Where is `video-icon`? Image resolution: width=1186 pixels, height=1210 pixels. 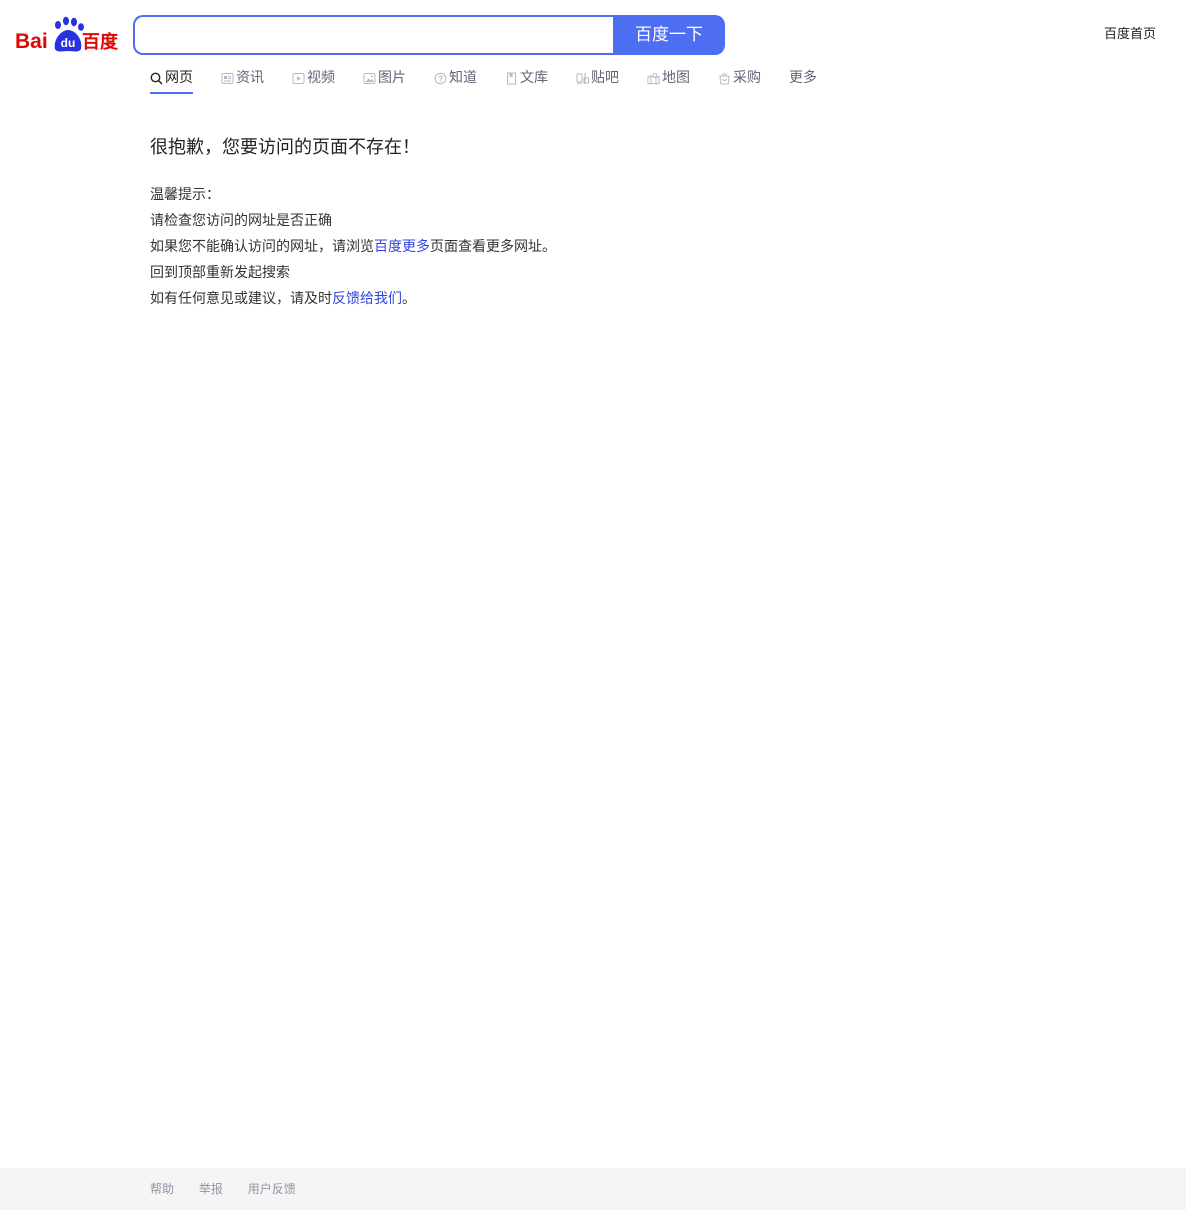 video-icon is located at coordinates (298, 78).